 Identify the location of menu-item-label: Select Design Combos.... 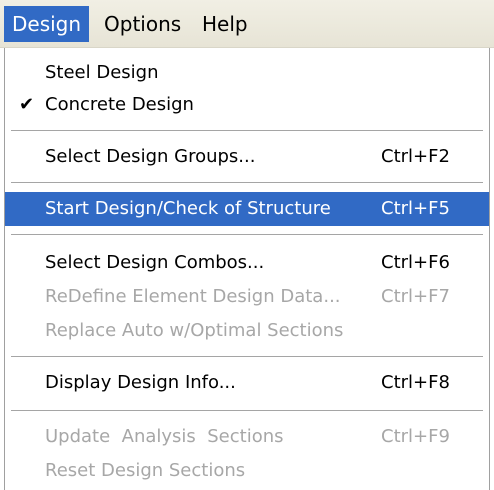
(155, 262).